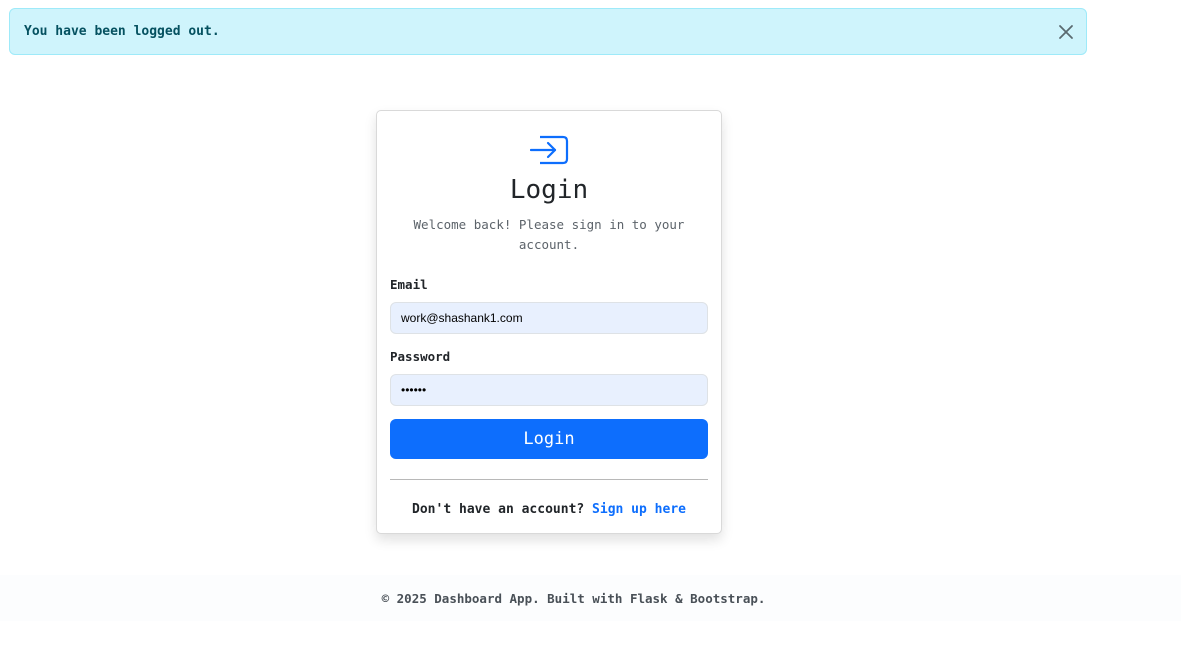 The width and height of the screenshot is (1181, 669). What do you see at coordinates (549, 318) in the screenshot?
I see `email-field` at bounding box center [549, 318].